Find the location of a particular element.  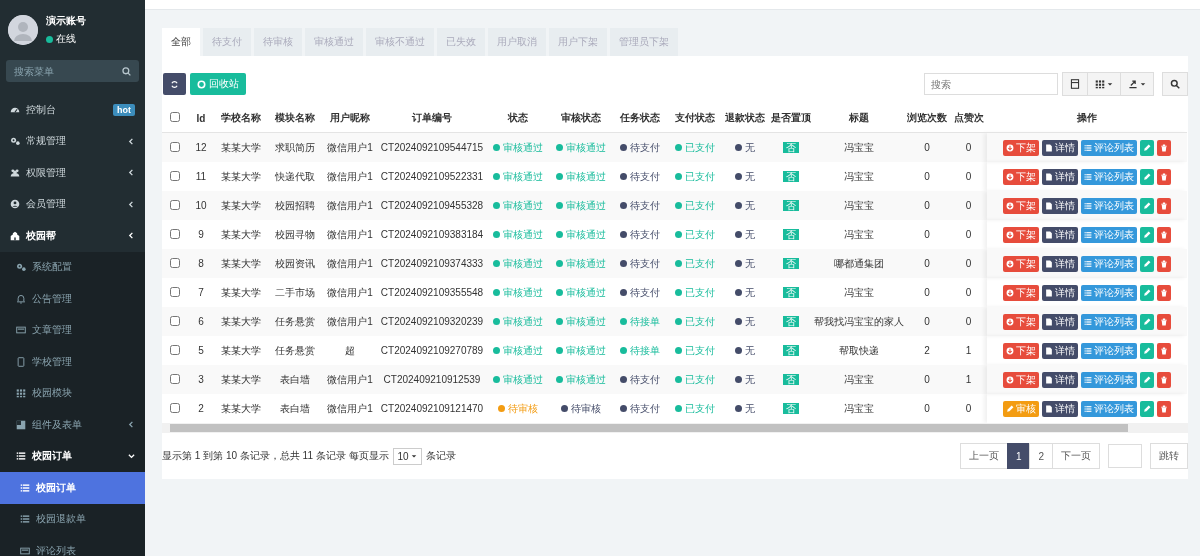

castle-icon is located at coordinates (15, 235).